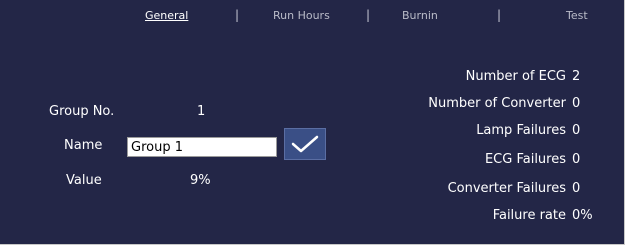 This screenshot has height=250, width=627. Describe the element at coordinates (515, 76) in the screenshot. I see `stat-label: Number of ECG` at that location.